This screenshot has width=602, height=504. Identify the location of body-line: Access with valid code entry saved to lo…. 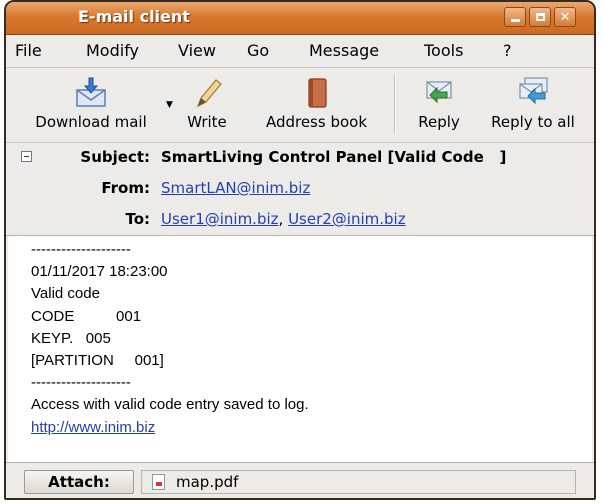
(170, 405).